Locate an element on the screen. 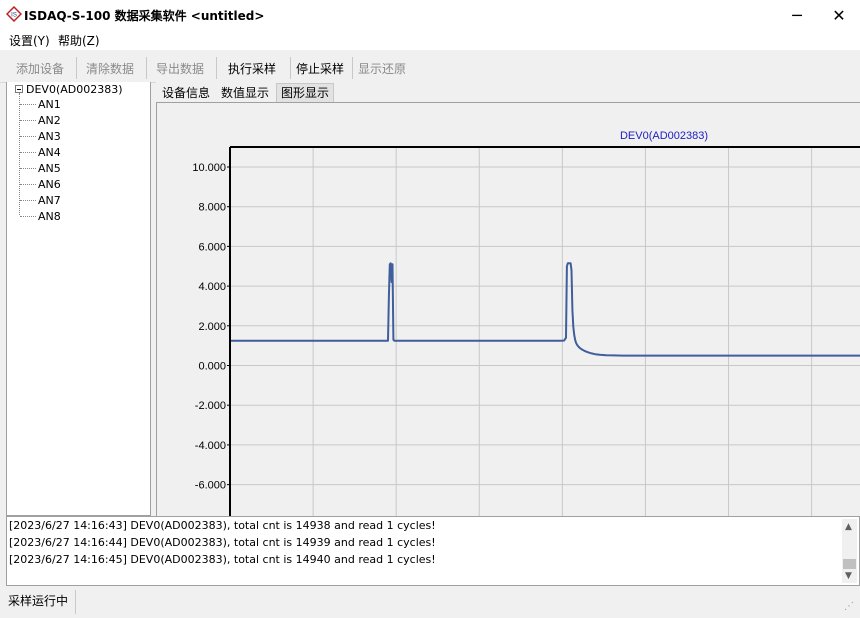 Image resolution: width=860 pixels, height=618 pixels. tree-item-an5: AN5 is located at coordinates (40, 168).